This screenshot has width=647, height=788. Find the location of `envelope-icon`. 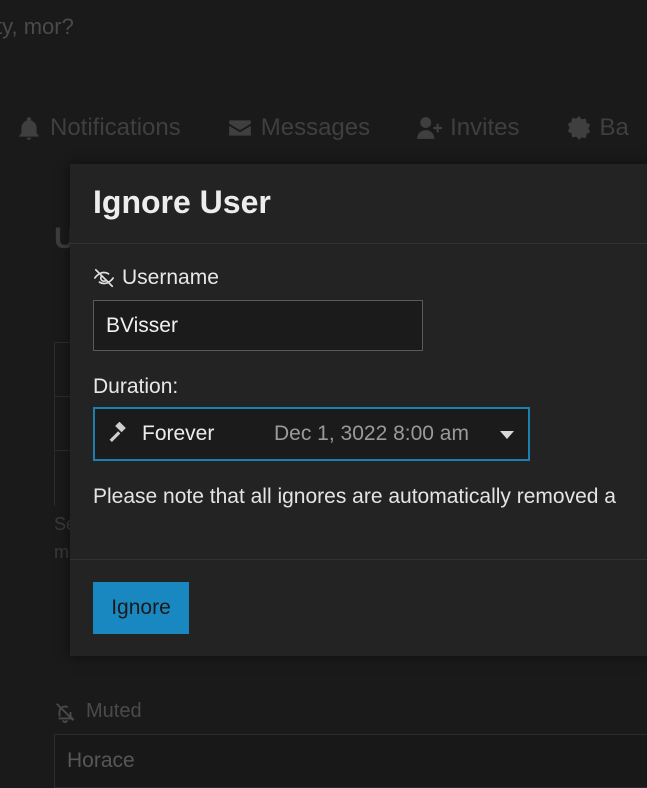

envelope-icon is located at coordinates (239, 128).